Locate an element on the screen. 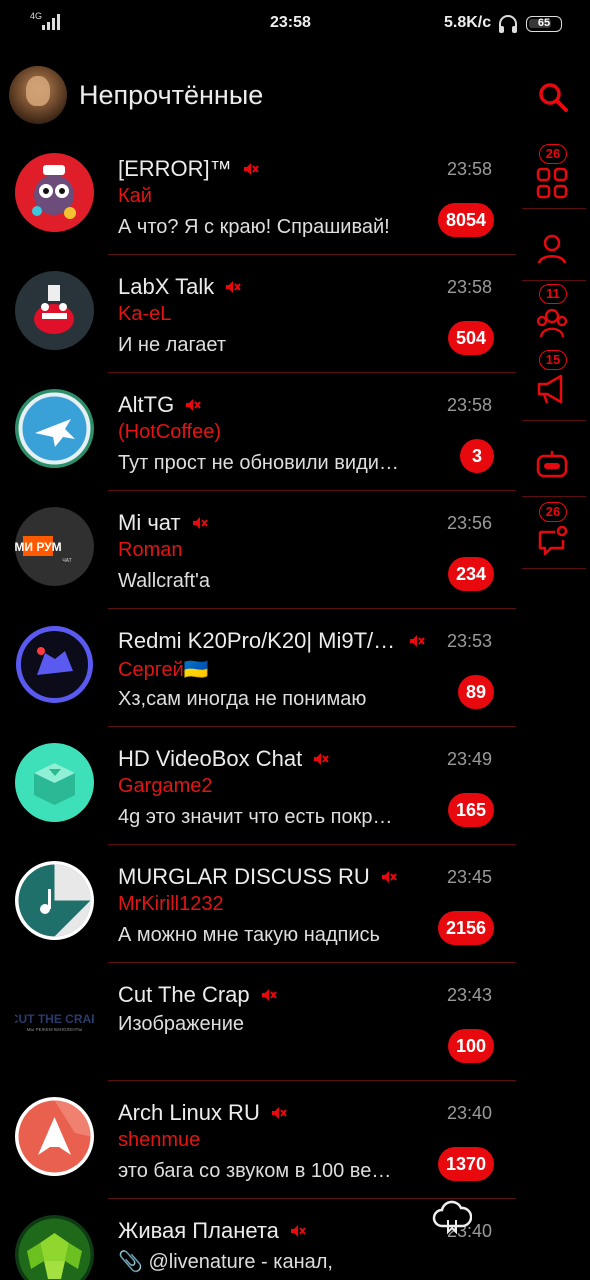 The height and width of the screenshot is (1280, 590). signal-icon is located at coordinates (51, 22).